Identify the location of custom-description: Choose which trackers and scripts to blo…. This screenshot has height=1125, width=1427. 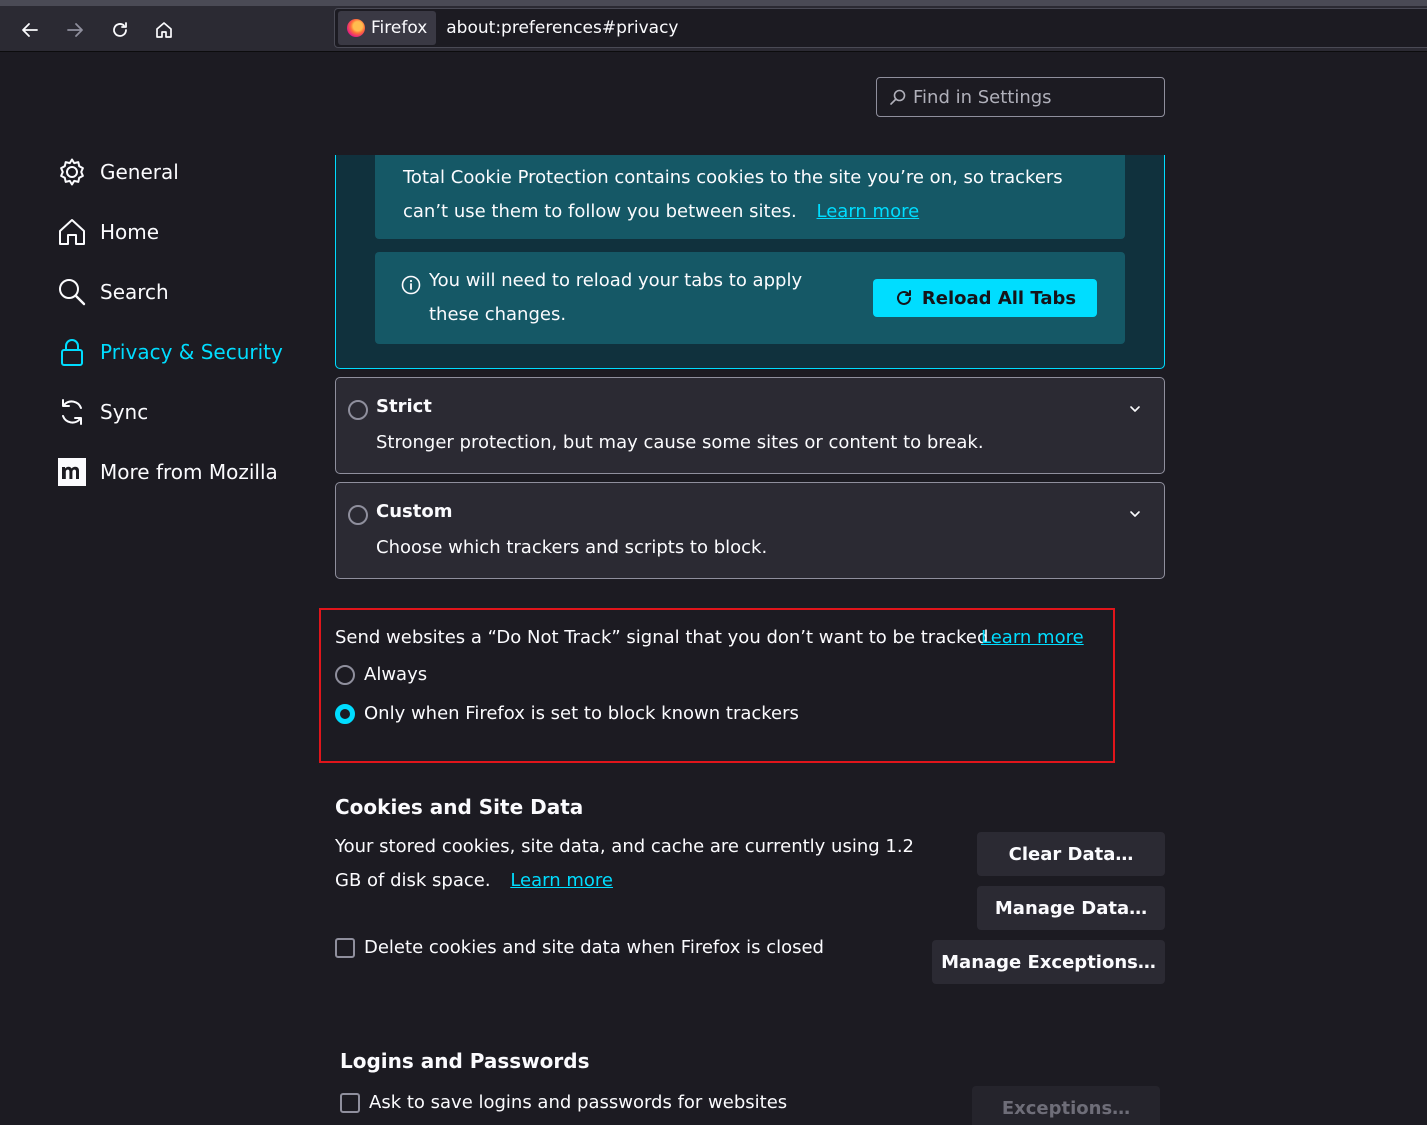
(572, 547).